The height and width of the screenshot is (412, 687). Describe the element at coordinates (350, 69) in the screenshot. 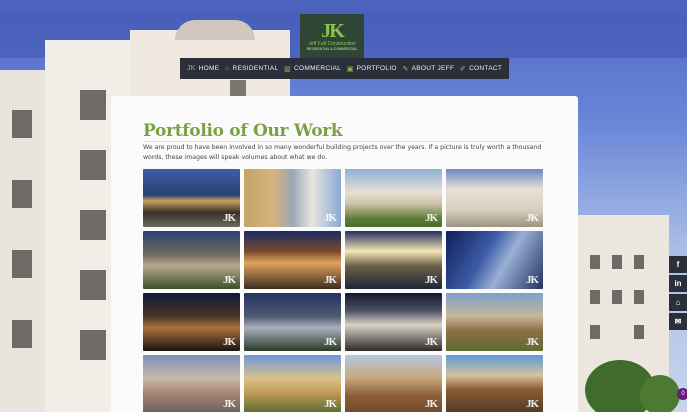

I see `image-icon: ▣` at that location.